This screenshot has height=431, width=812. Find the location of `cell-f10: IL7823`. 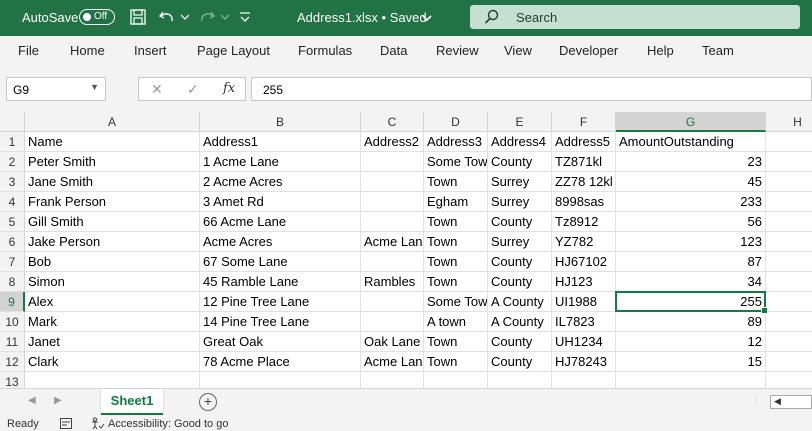

cell-f10: IL7823 is located at coordinates (584, 322).